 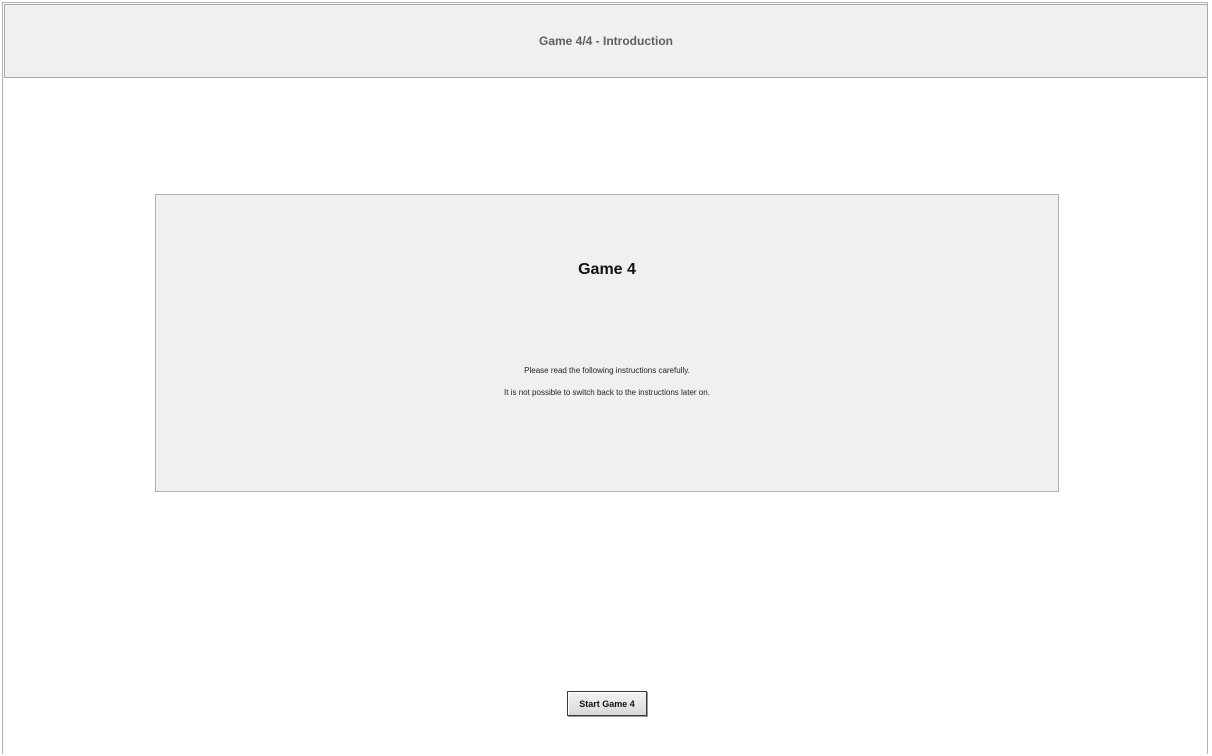 What do you see at coordinates (607, 703) in the screenshot?
I see `start-game-button: Start Game 4` at bounding box center [607, 703].